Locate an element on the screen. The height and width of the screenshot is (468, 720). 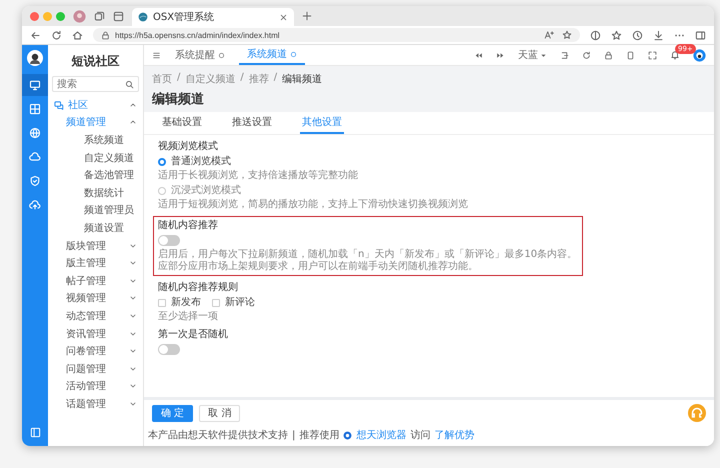
search-icon is located at coordinates (129, 84).